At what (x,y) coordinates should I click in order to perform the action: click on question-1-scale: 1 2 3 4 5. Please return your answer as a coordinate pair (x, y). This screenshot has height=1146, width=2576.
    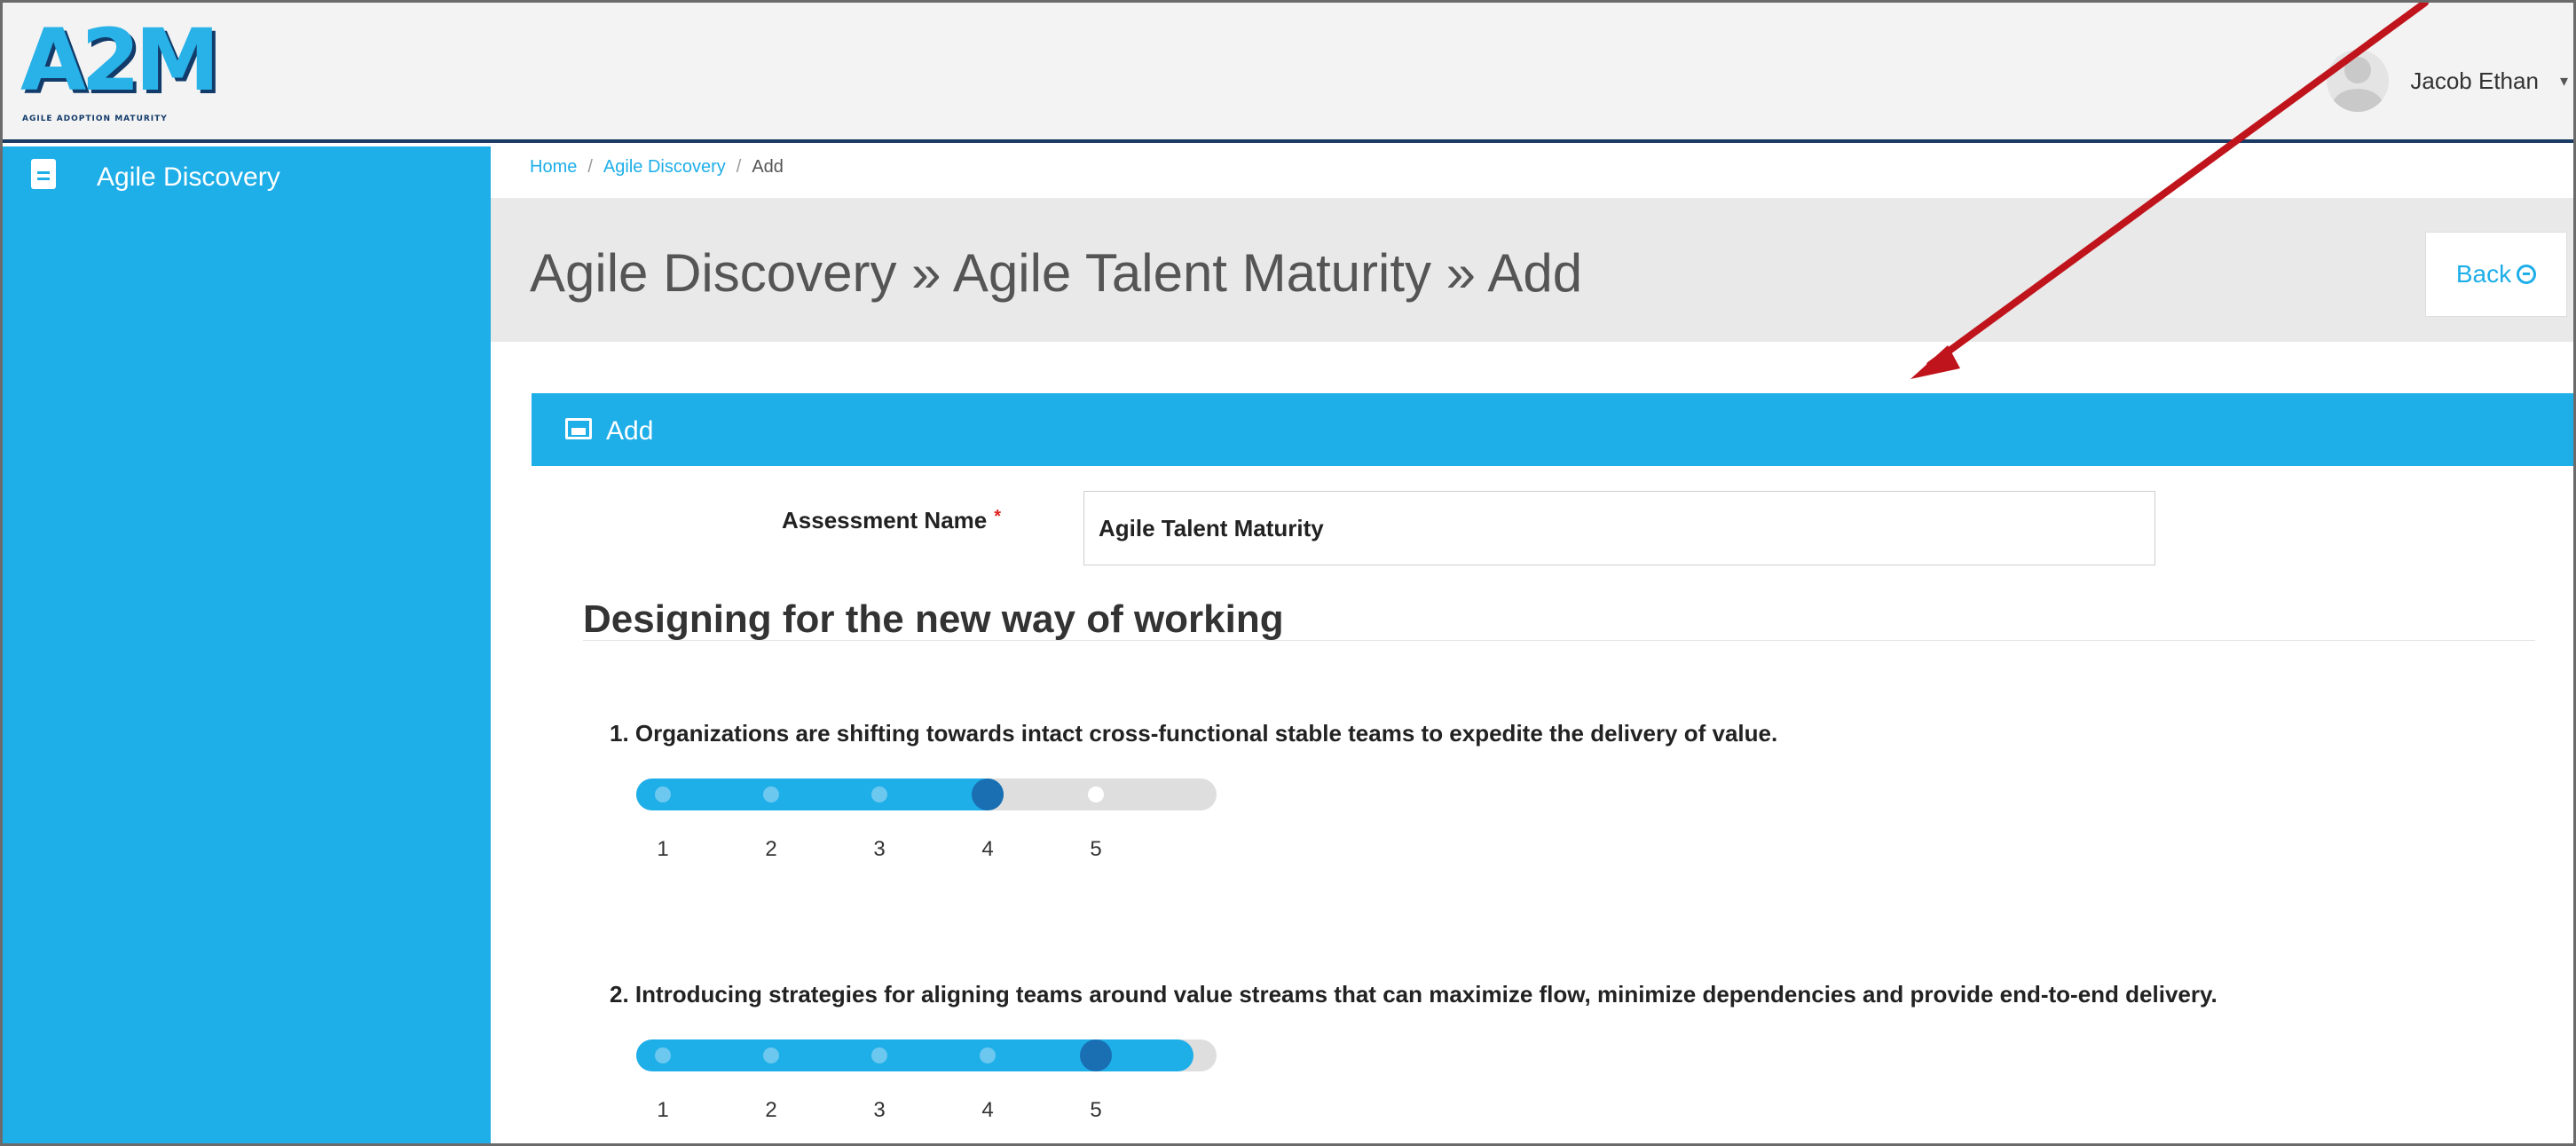
    Looking at the image, I should click on (926, 851).